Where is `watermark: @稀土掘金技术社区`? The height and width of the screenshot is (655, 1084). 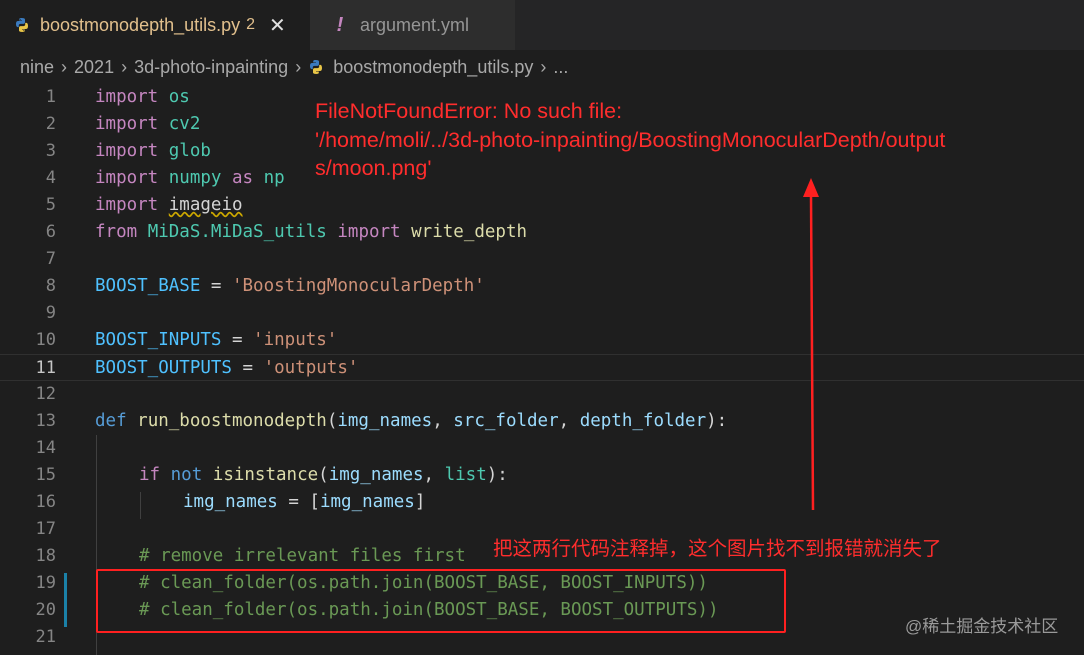
watermark: @稀土掘金技术社区 is located at coordinates (982, 626).